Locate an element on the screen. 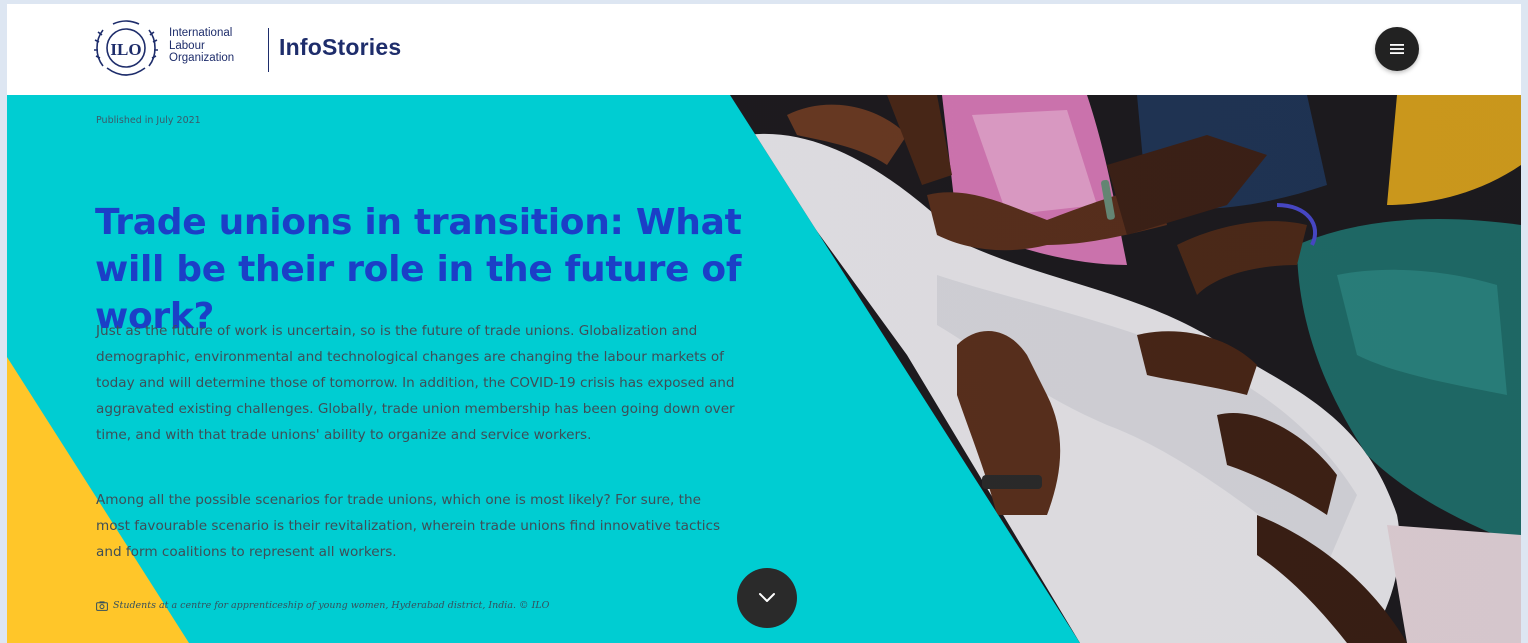 The image size is (1528, 643). chevron-down-icon is located at coordinates (767, 597).